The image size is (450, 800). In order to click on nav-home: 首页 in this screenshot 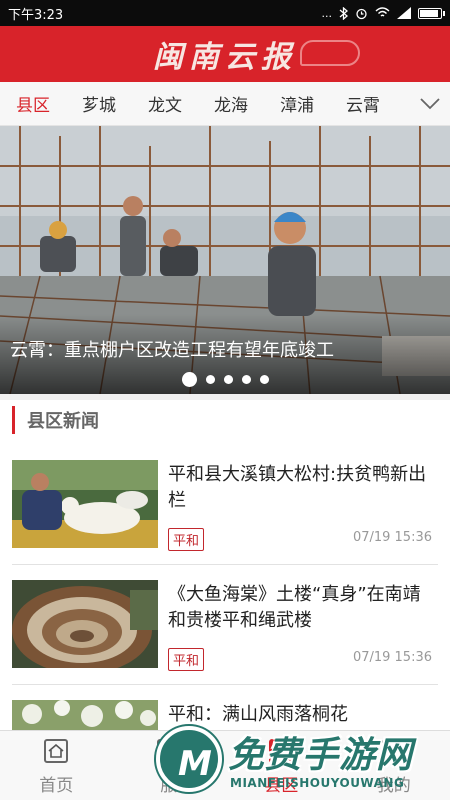, I will do `click(56, 765)`.